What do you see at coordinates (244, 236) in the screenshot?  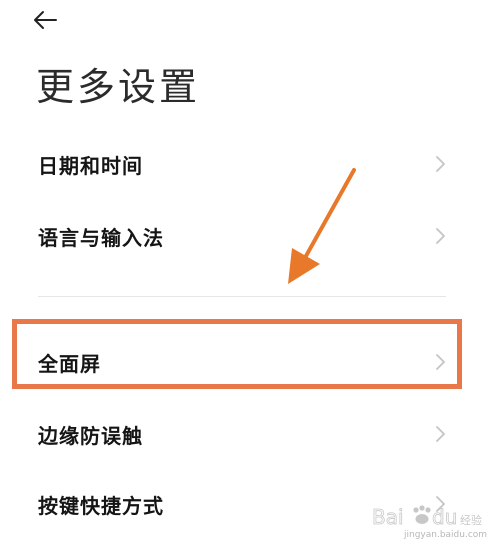 I see `settings-item-language-input: 语言与输入法` at bounding box center [244, 236].